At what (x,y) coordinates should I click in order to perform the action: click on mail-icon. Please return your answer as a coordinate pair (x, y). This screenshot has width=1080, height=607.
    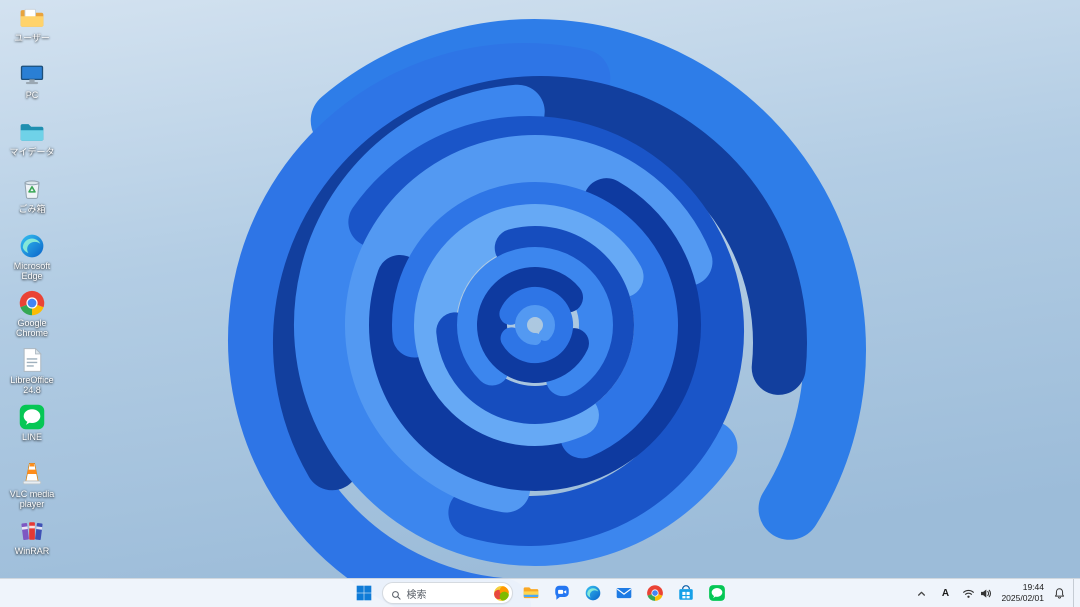
    Looking at the image, I should click on (624, 593).